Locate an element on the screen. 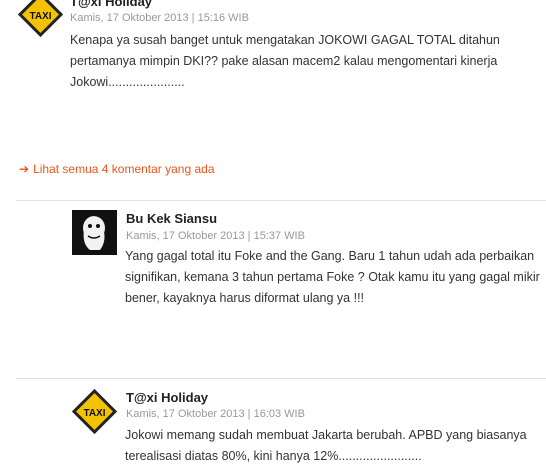 Image resolution: width=546 pixels, height=474 pixels. comment-author: T@xi Holiday is located at coordinates (111, 4).